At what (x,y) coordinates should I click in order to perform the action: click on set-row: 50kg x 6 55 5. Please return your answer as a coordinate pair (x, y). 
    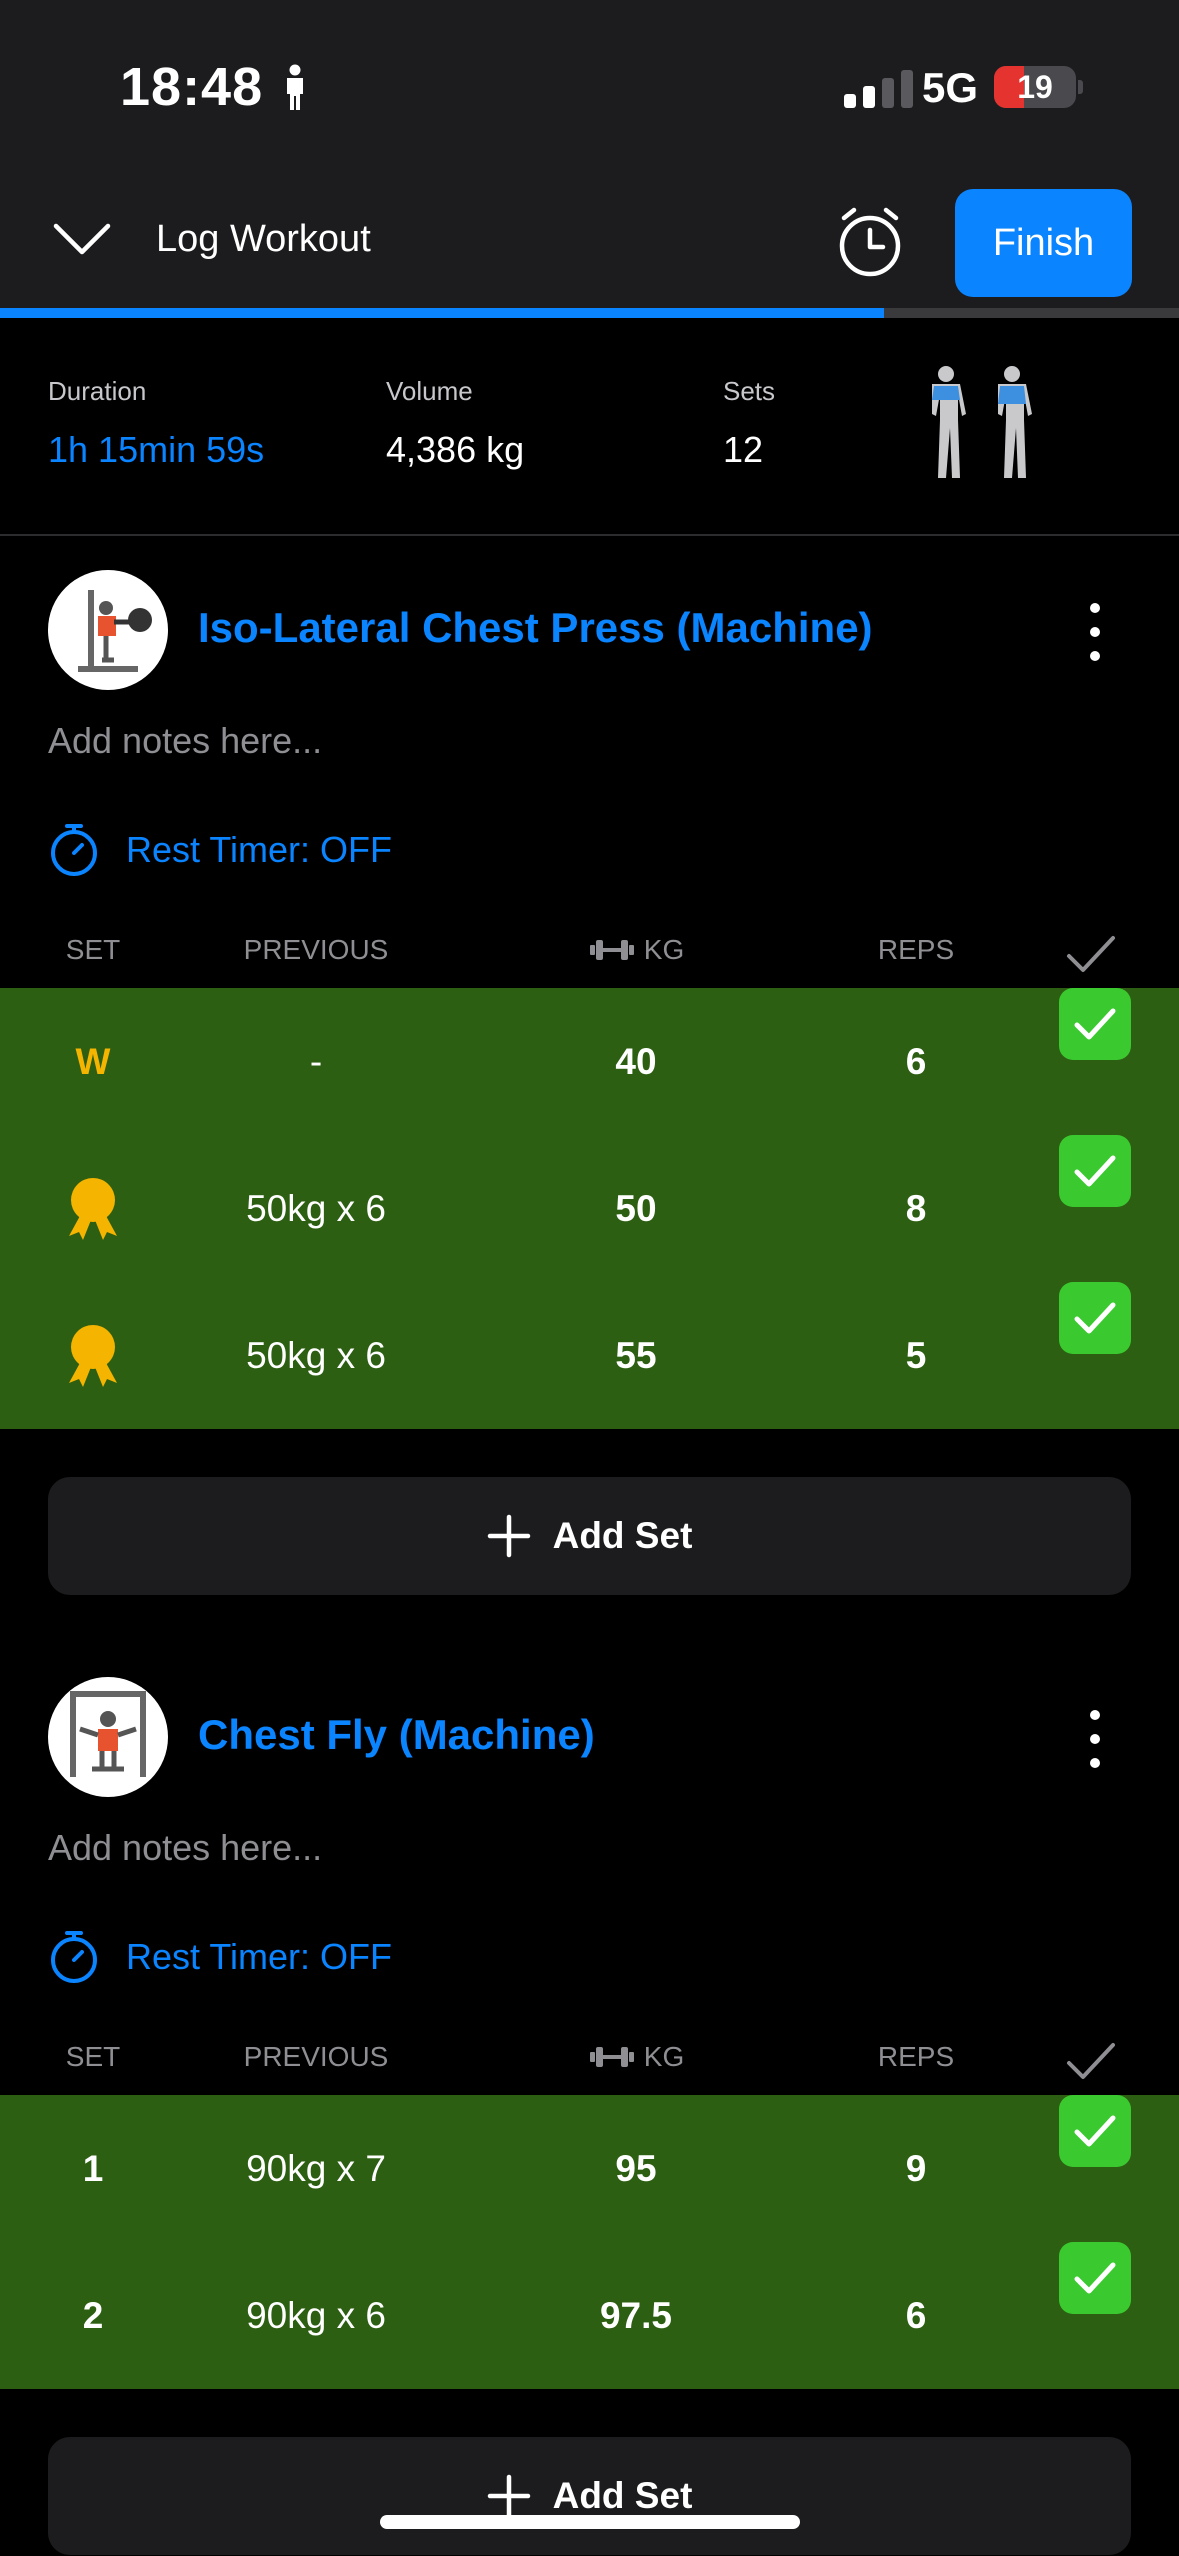
    Looking at the image, I should click on (589, 1355).